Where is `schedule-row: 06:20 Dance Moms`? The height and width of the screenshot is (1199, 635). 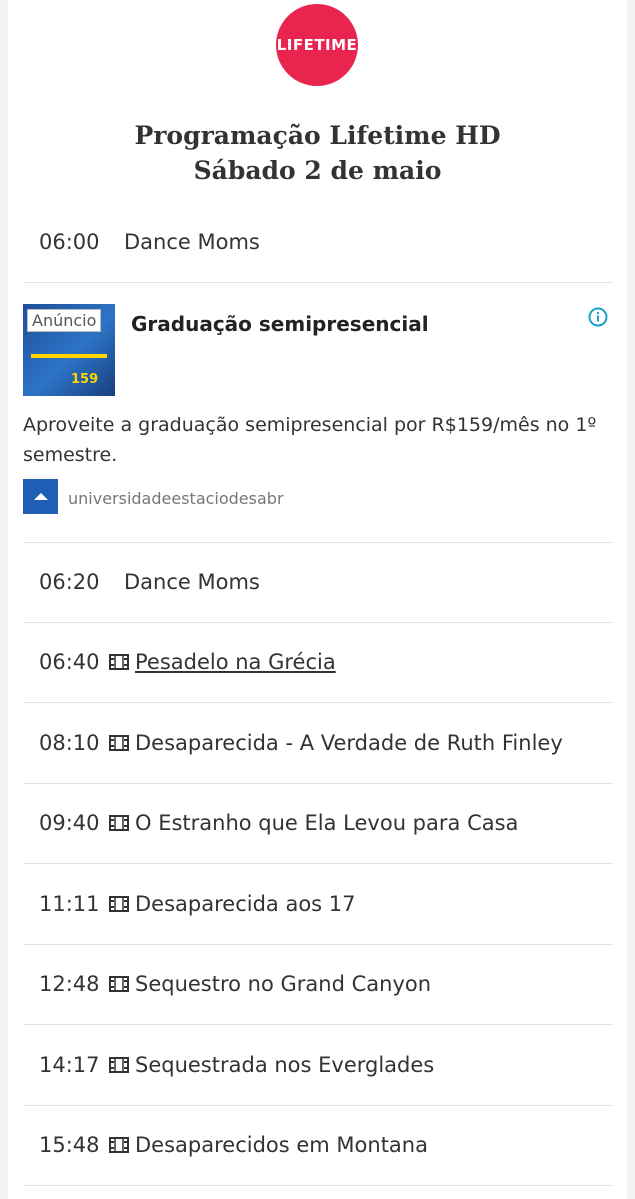 schedule-row: 06:20 Dance Moms is located at coordinates (318, 582).